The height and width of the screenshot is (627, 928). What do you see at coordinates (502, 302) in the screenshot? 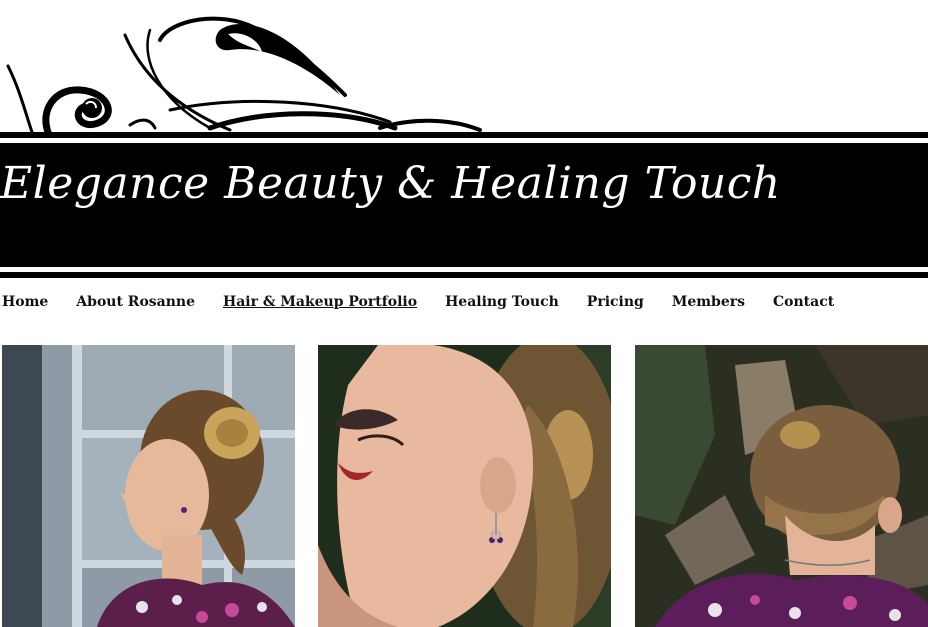
I see `nav-healing-touch: Healing Touch` at bounding box center [502, 302].